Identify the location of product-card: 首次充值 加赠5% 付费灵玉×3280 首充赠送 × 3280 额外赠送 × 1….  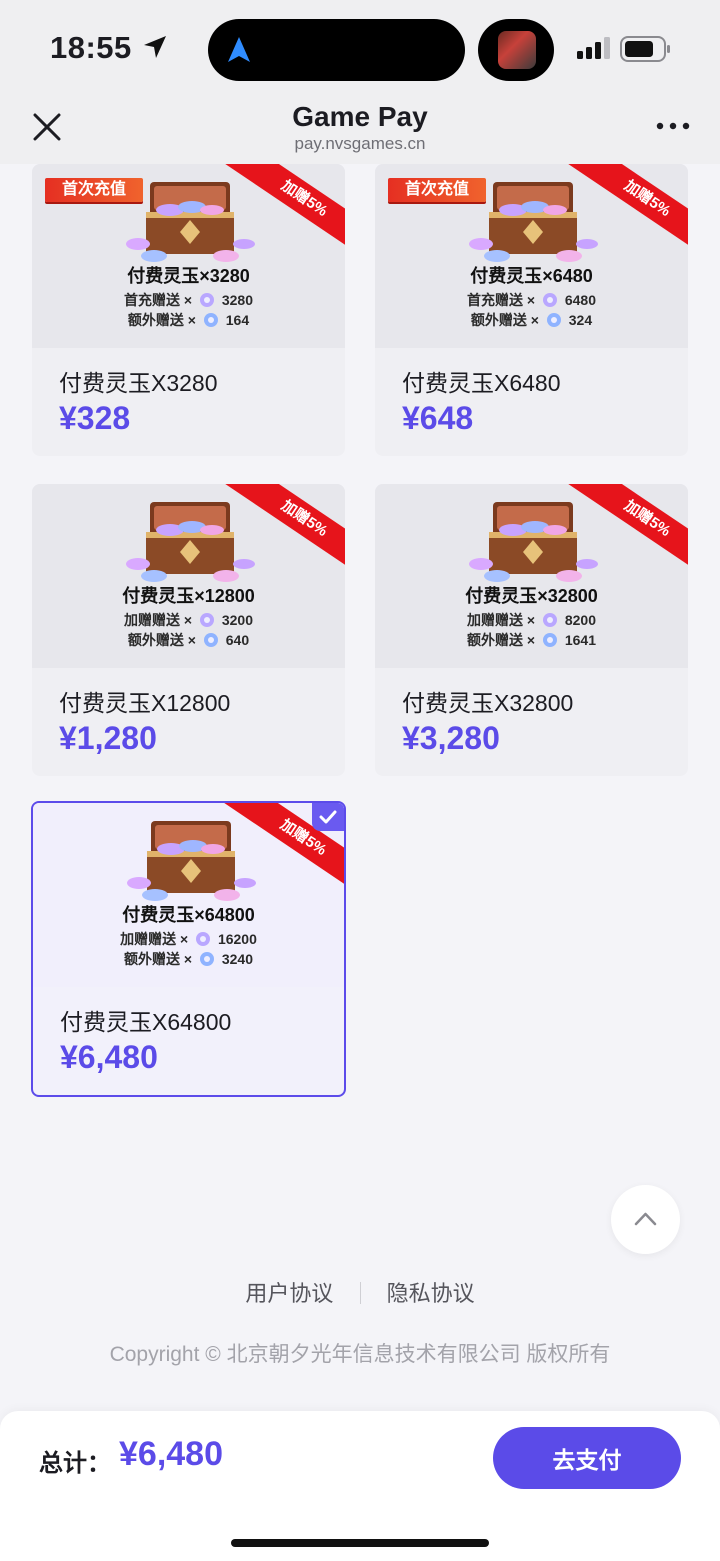
(188, 310).